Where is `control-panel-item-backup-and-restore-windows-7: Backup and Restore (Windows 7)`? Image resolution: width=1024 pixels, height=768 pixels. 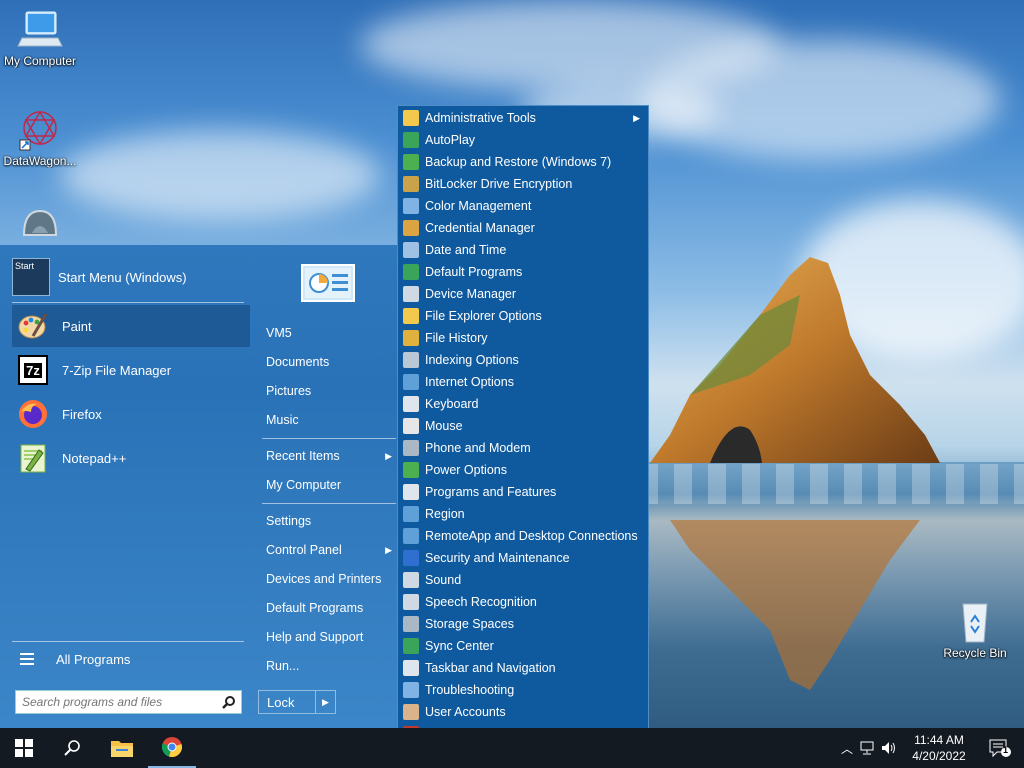 control-panel-item-backup-and-restore-windows-7: Backup and Restore (Windows 7) is located at coordinates (523, 162).